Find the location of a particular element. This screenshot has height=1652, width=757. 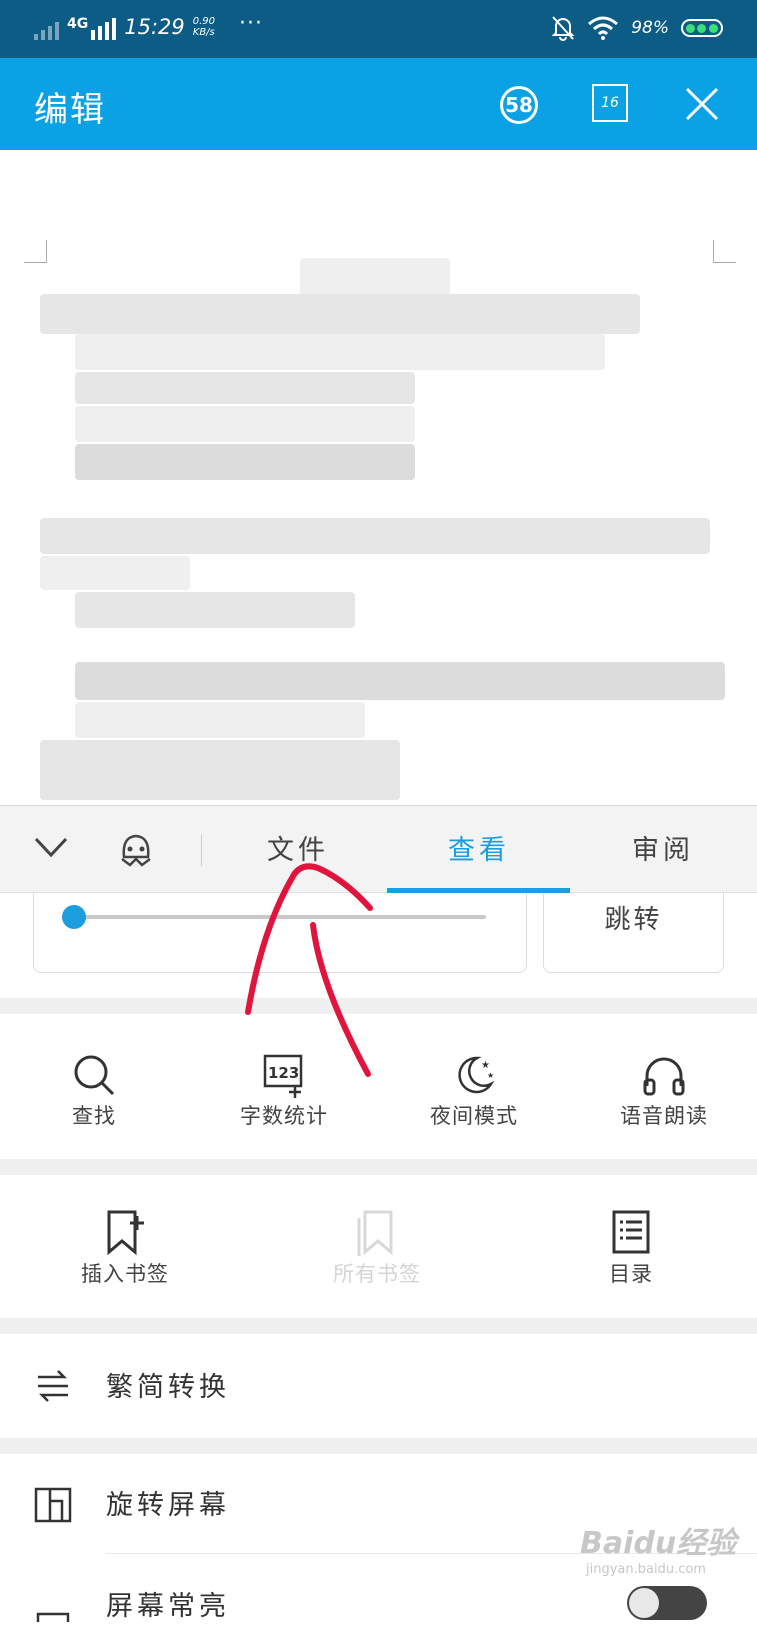

svg-text: 123 is located at coordinates (283, 1073).